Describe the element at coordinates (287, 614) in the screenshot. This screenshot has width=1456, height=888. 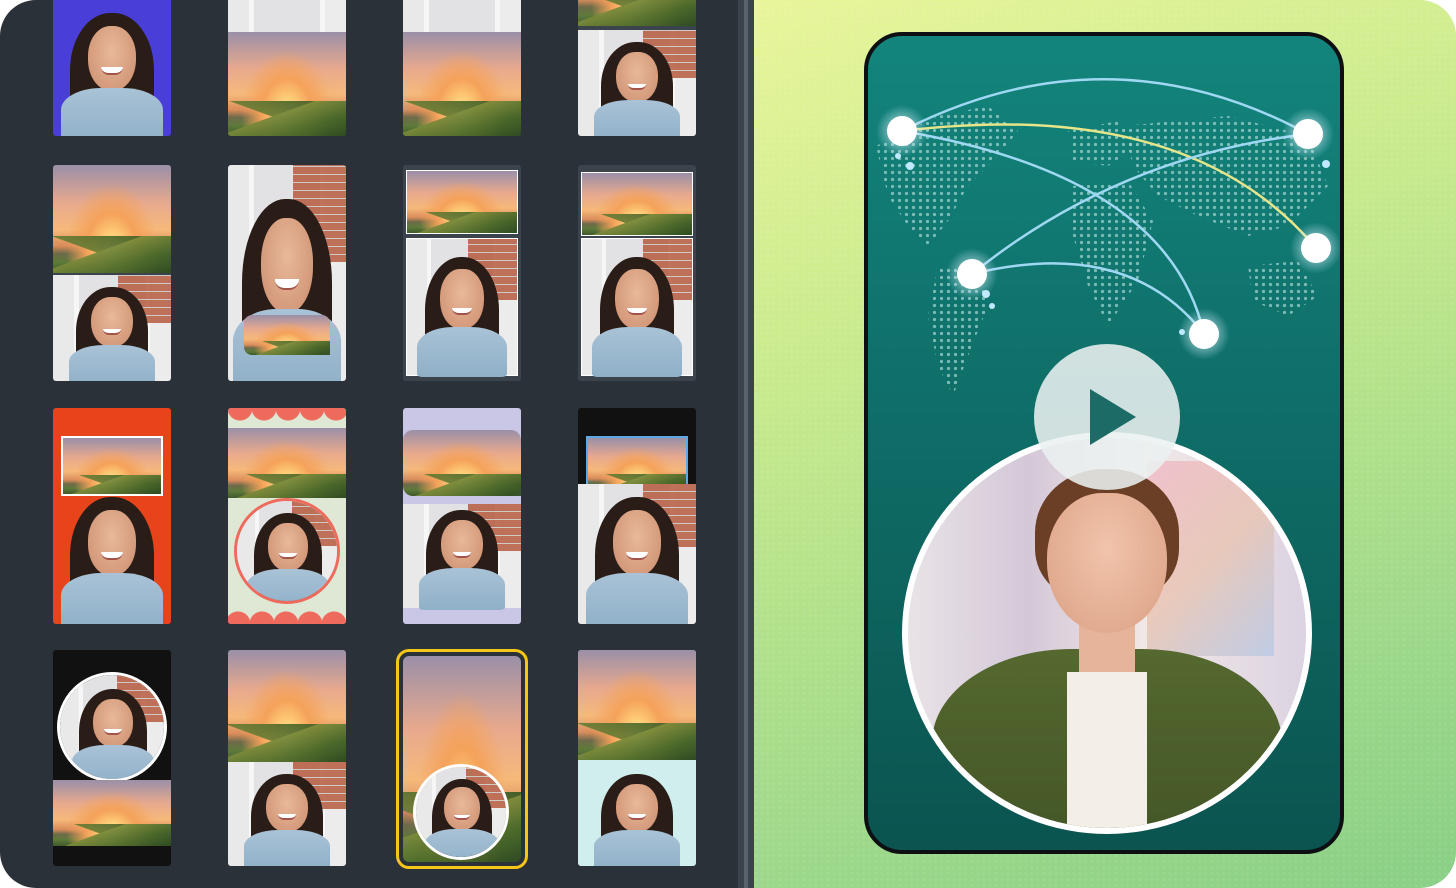
I see `scallop-border-bottom` at that location.